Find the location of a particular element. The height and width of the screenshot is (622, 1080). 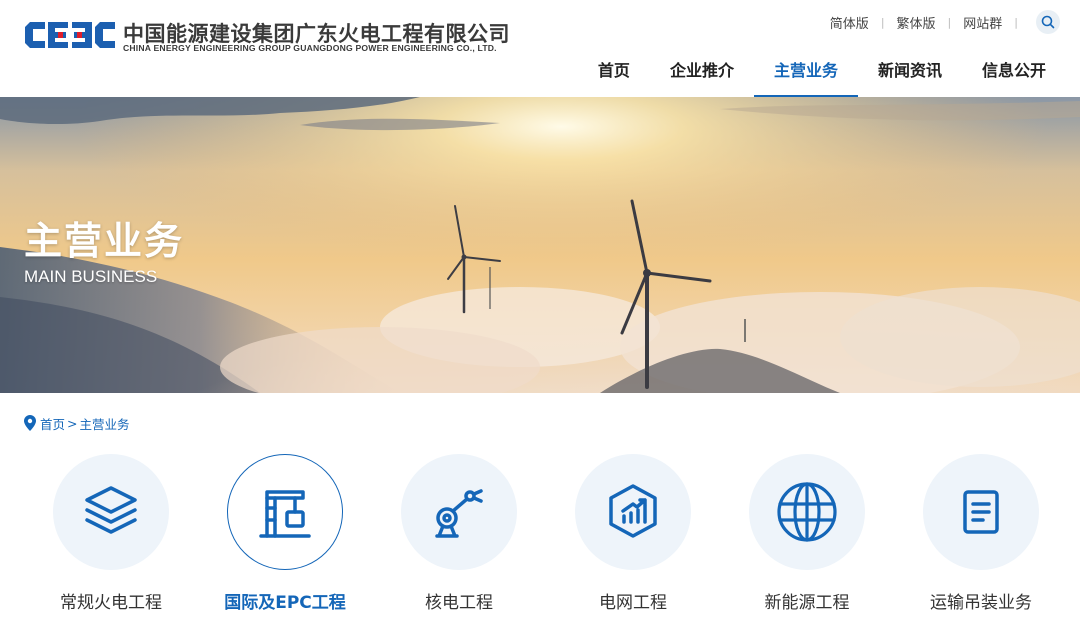

crane-icon is located at coordinates (285, 514).